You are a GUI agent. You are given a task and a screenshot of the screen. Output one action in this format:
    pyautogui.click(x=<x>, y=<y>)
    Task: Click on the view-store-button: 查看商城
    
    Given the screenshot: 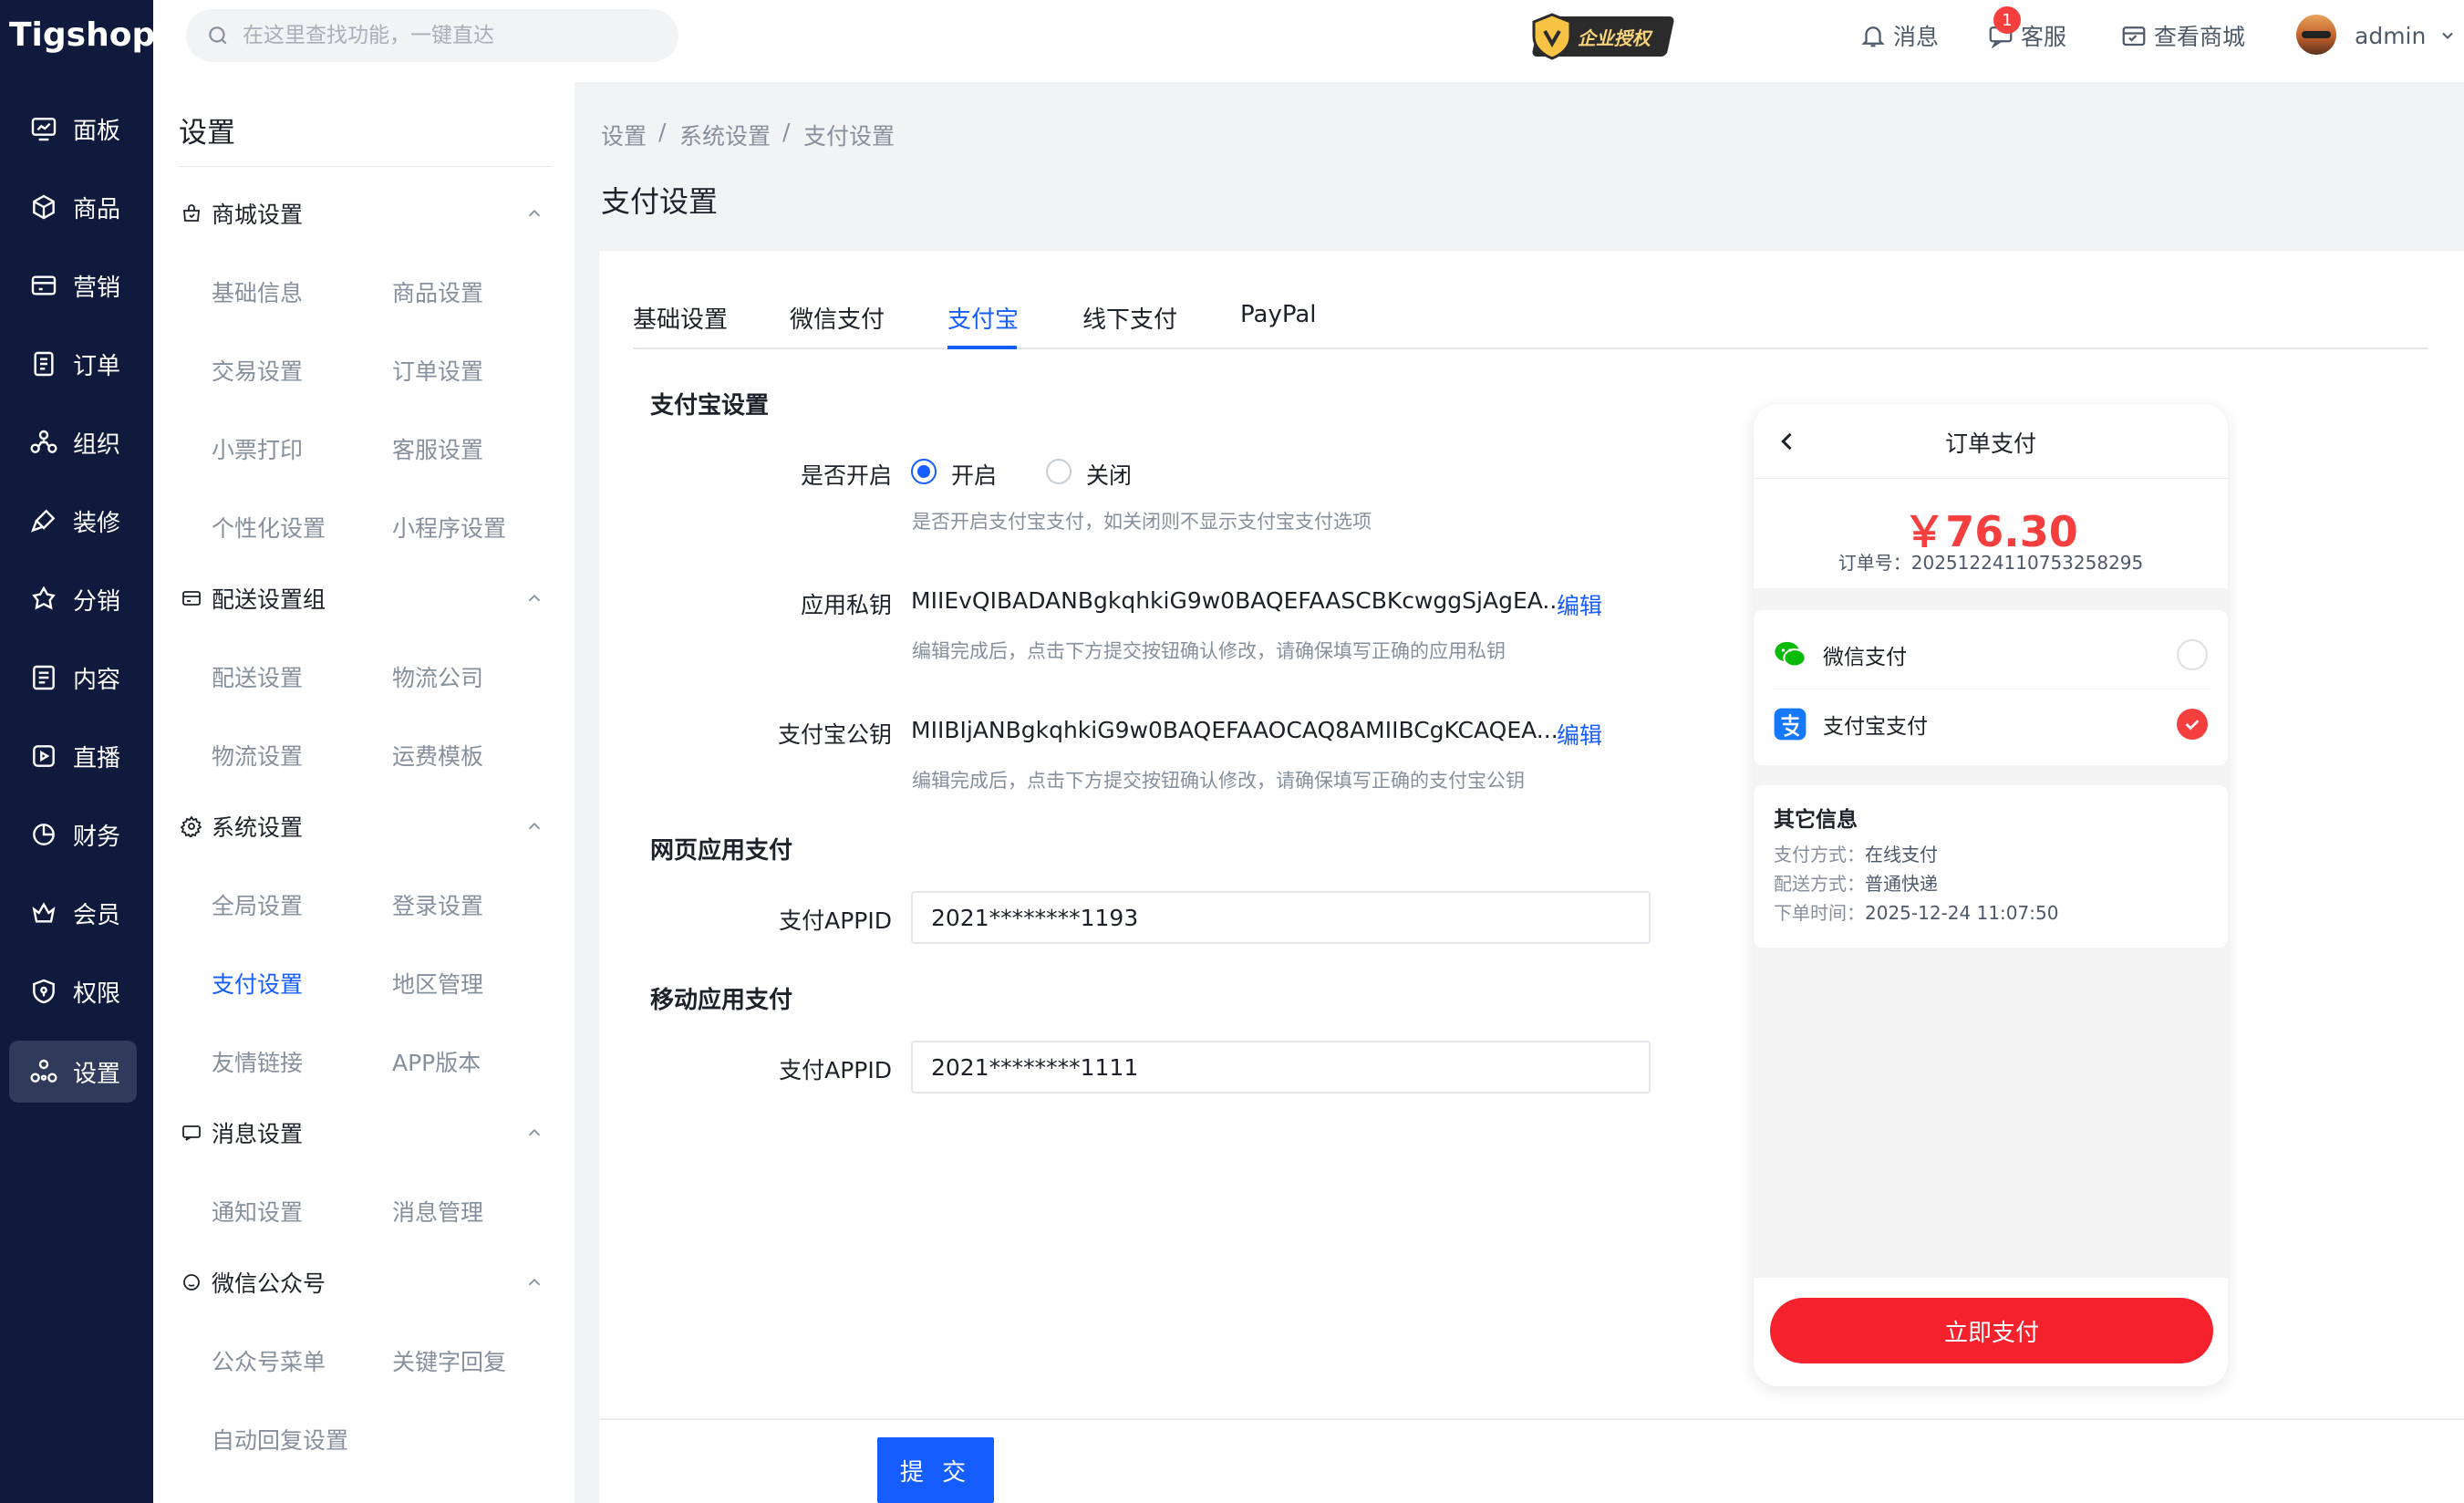 What is the action you would take?
    pyautogui.click(x=2181, y=35)
    